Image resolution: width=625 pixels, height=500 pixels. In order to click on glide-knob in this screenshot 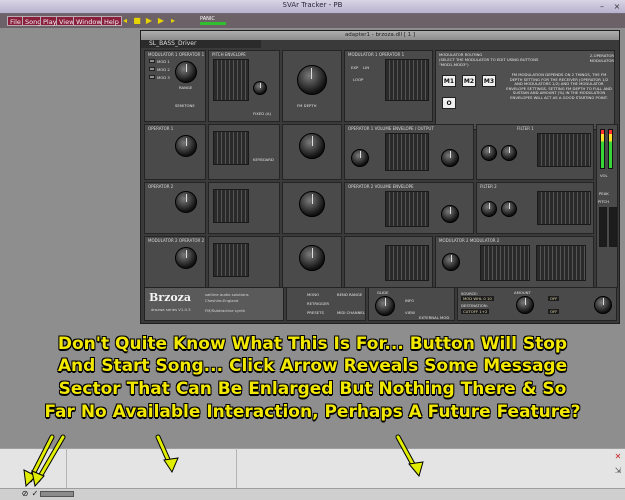, I will do `click(385, 306)`.